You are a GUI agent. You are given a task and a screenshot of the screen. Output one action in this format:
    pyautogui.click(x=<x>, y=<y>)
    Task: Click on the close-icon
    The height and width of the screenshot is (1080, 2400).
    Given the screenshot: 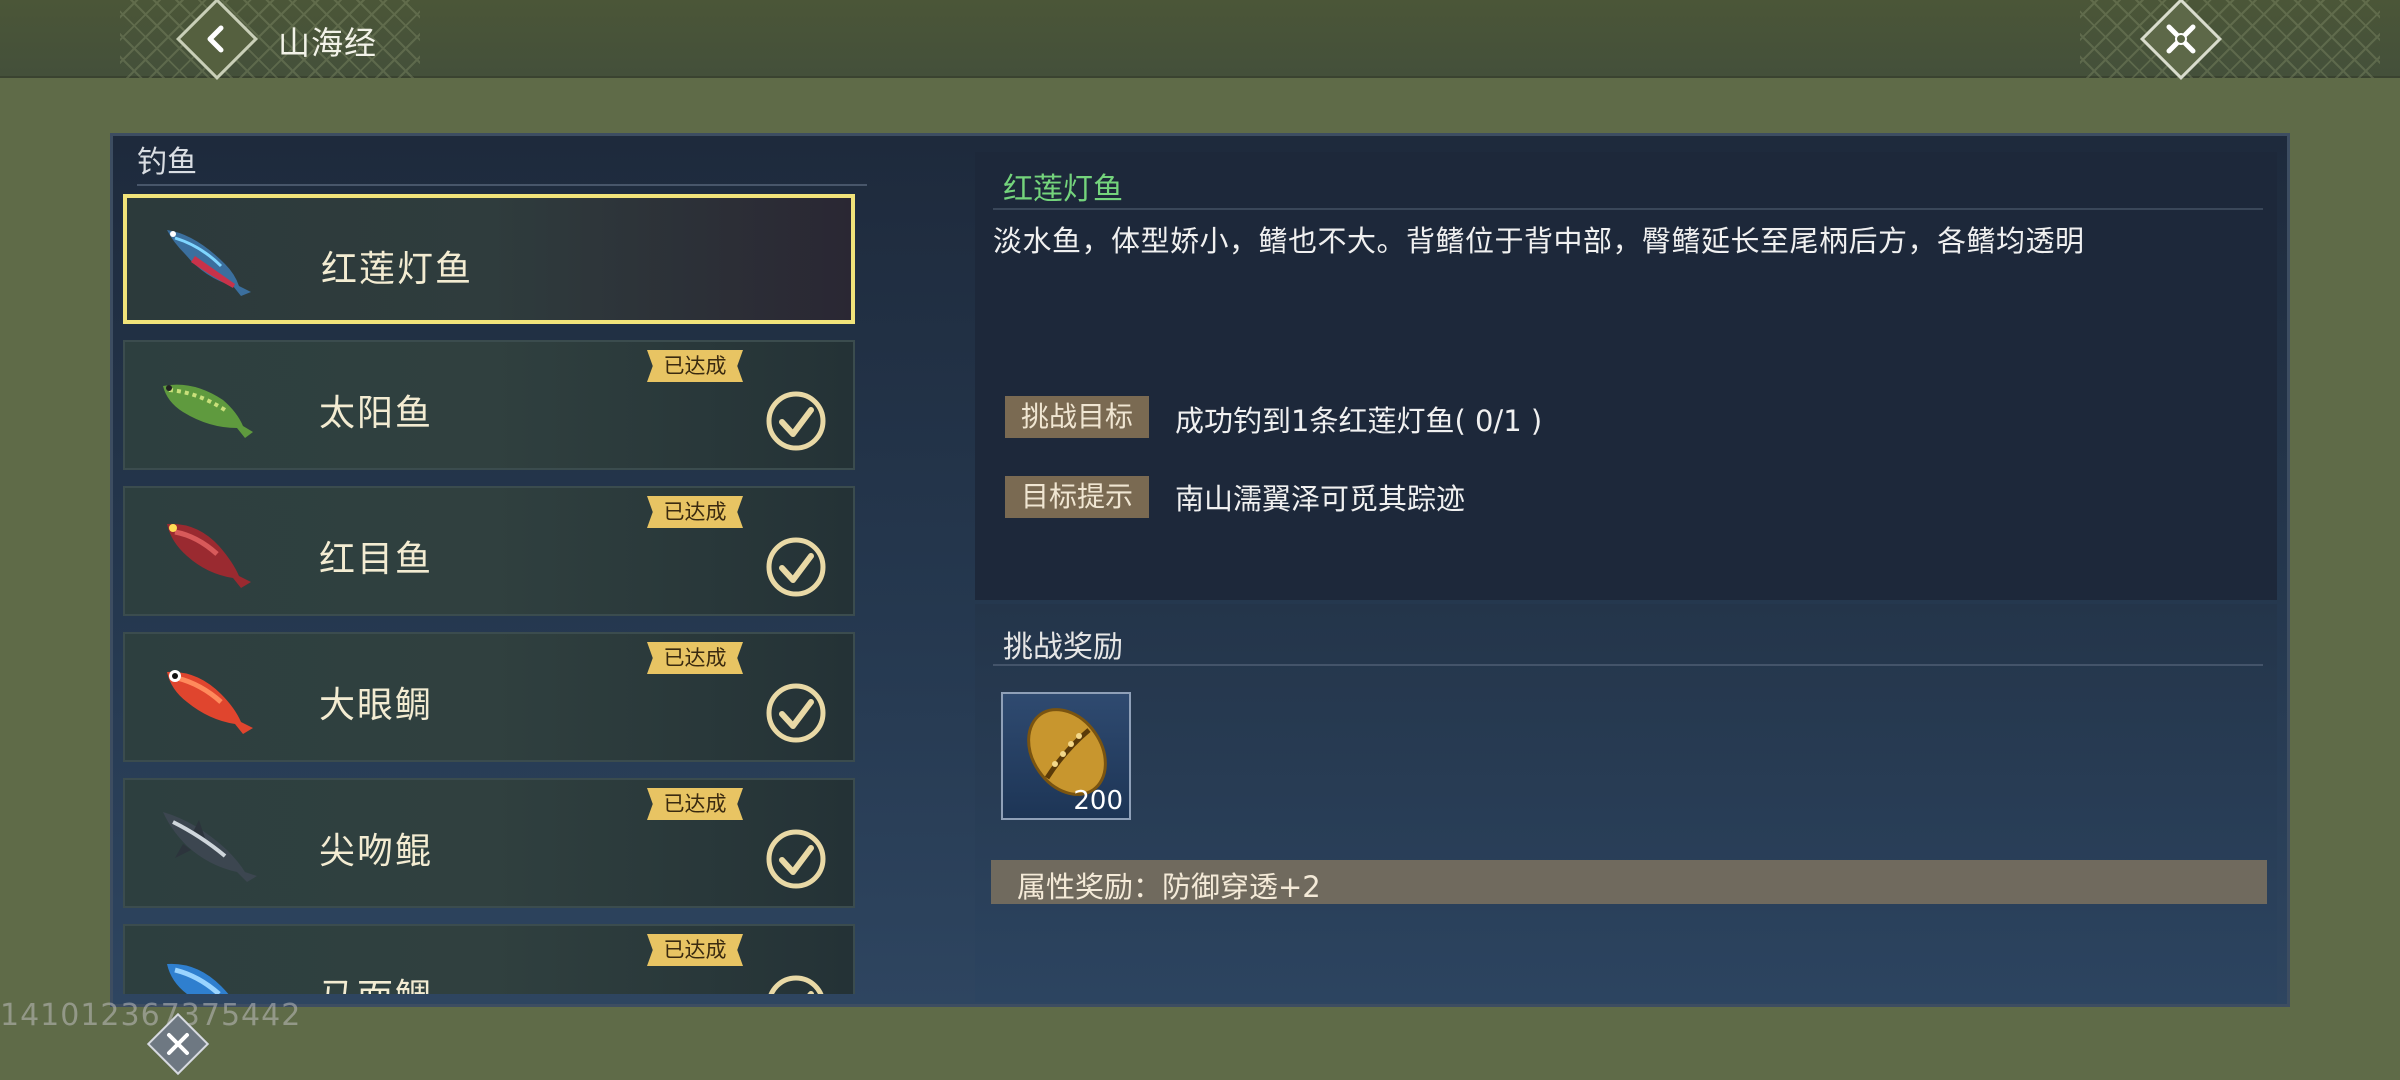 What is the action you would take?
    pyautogui.click(x=2181, y=39)
    